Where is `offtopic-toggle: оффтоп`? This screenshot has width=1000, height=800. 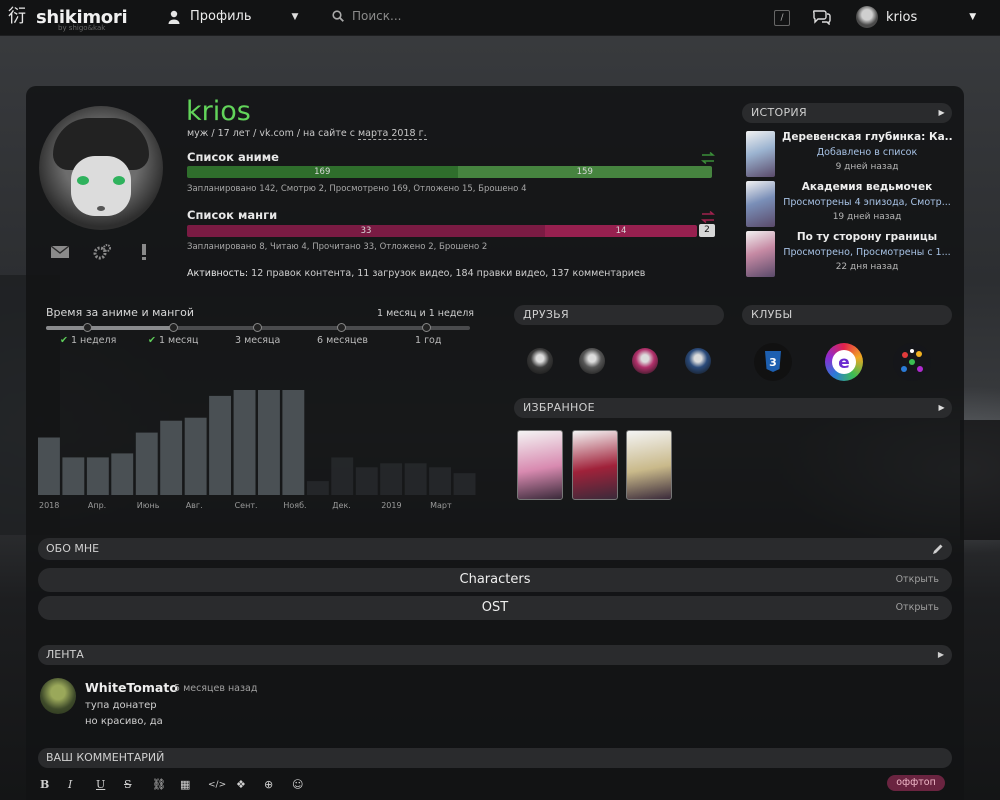 offtopic-toggle: оффтоп is located at coordinates (916, 783).